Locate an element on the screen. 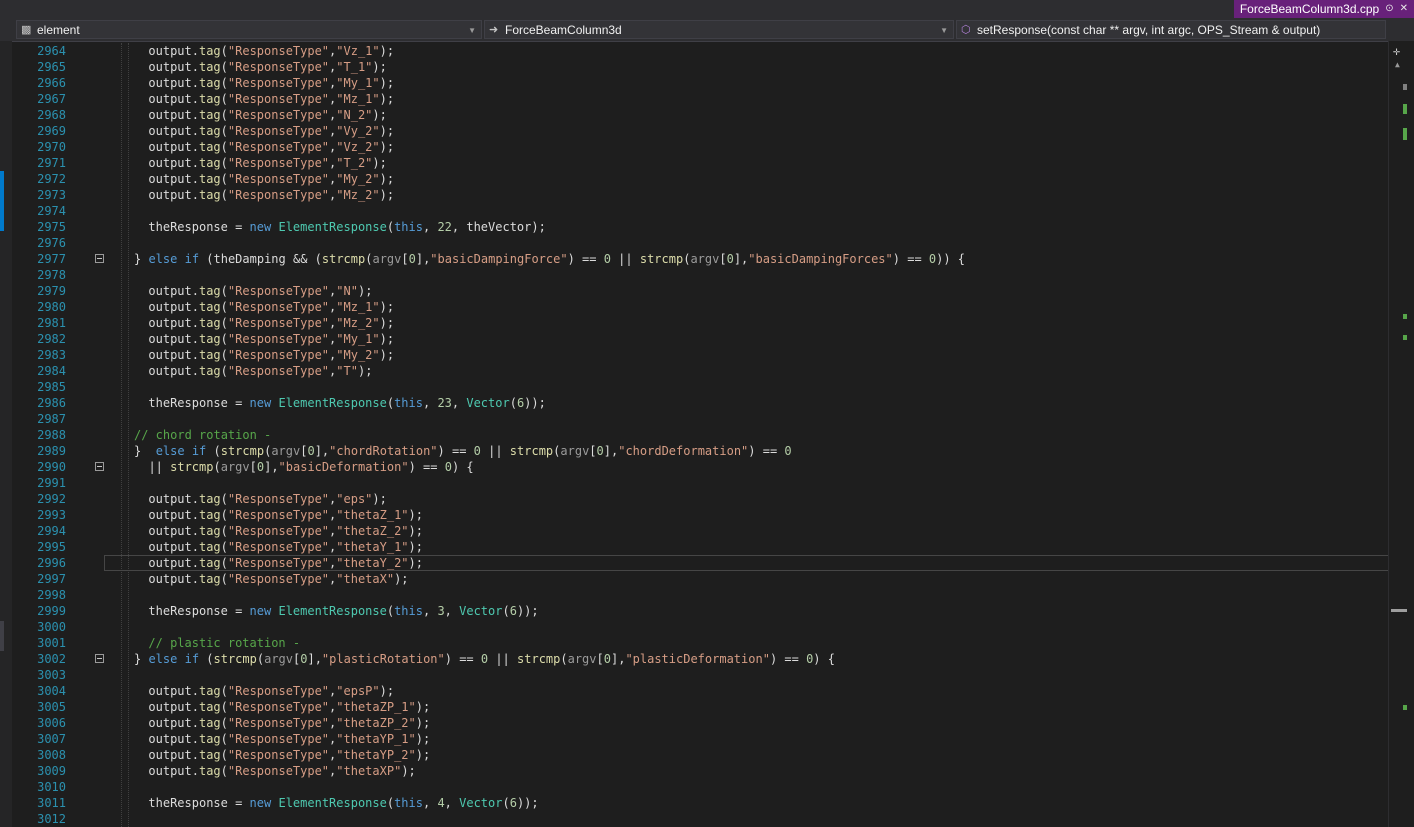 This screenshot has height=827, width=1414. close-icon: ✕ is located at coordinates (1404, 9).